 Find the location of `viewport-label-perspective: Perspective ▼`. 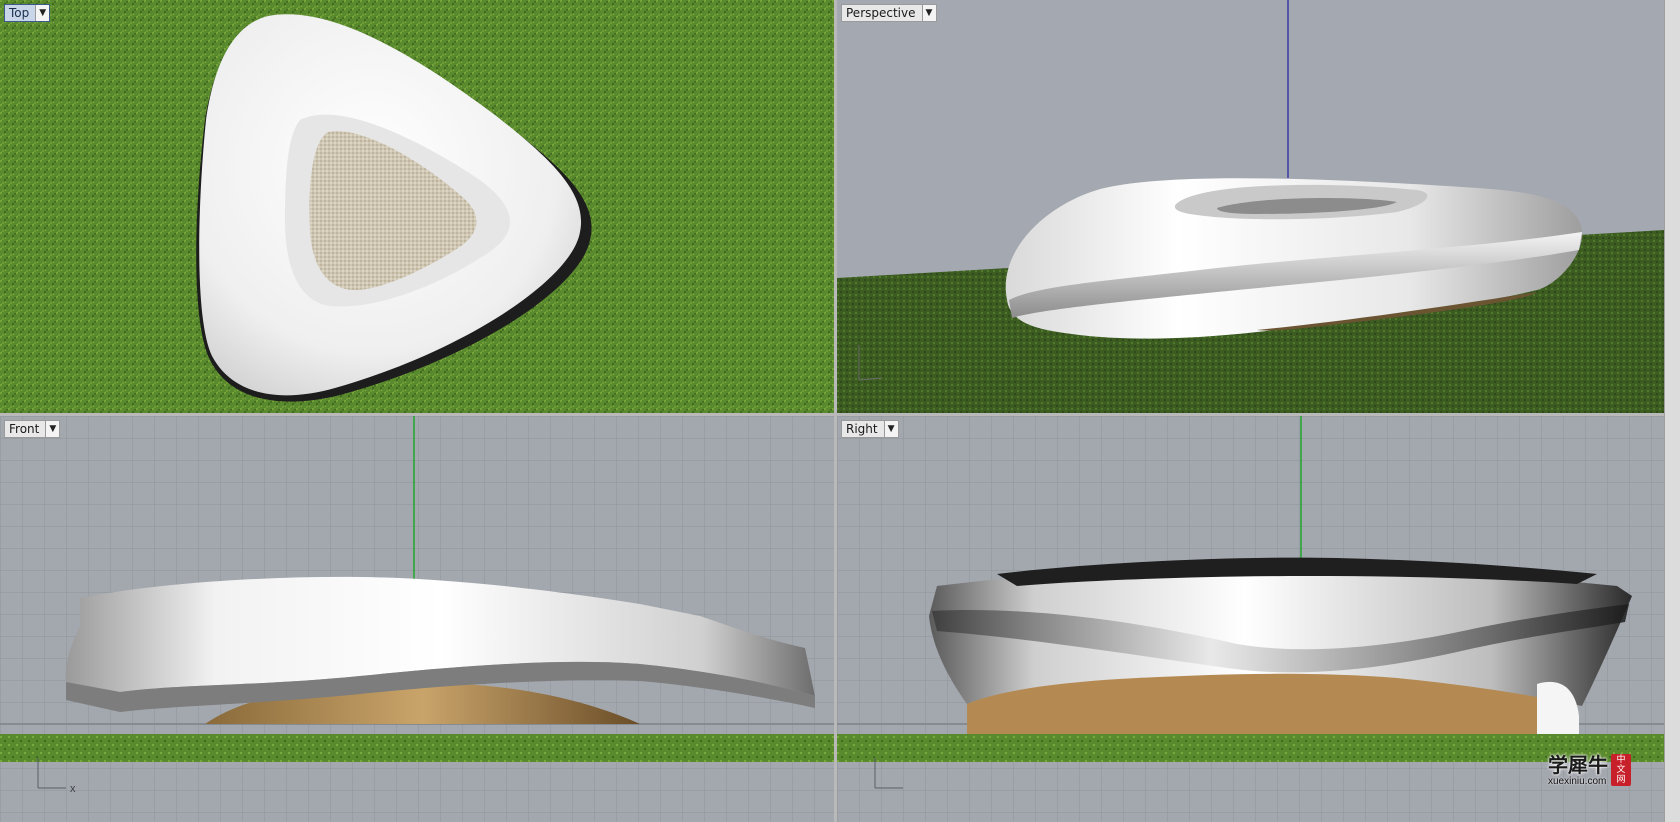

viewport-label-perspective: Perspective ▼ is located at coordinates (889, 13).